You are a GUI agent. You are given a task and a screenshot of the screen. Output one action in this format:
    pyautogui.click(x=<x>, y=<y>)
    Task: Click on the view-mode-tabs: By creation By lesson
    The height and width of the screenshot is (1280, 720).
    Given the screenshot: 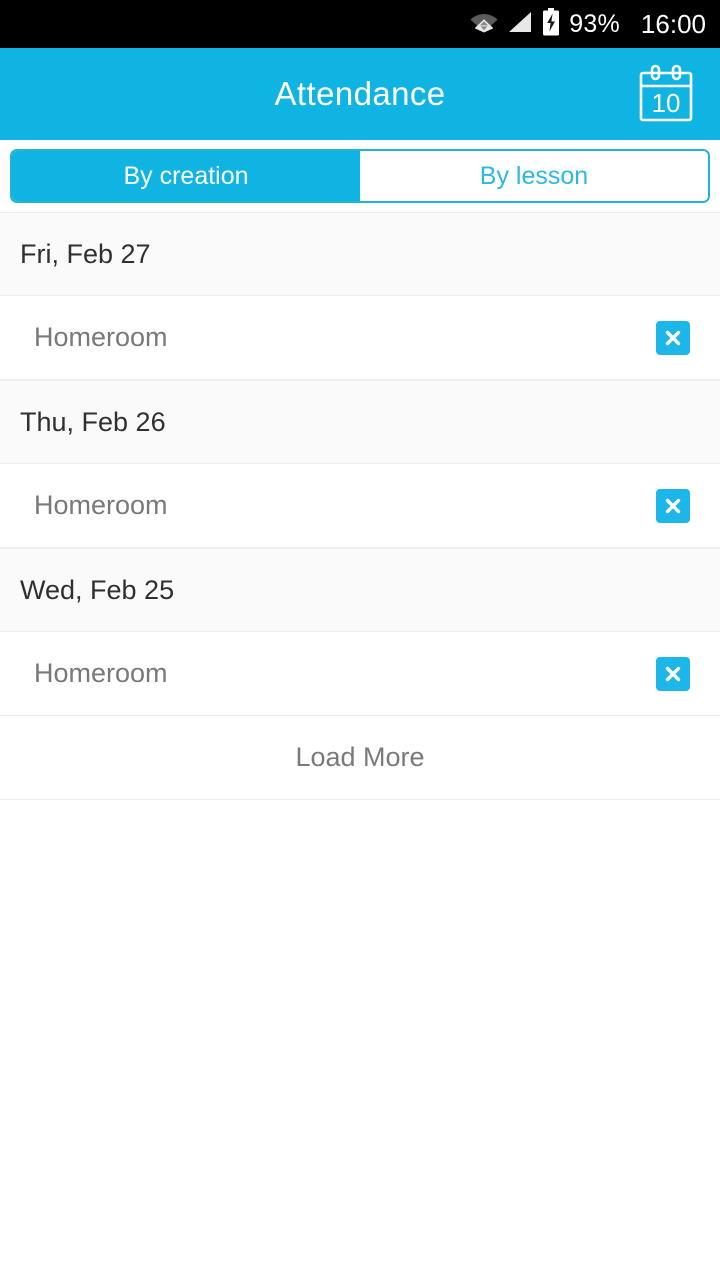 What is the action you would take?
    pyautogui.click(x=360, y=176)
    